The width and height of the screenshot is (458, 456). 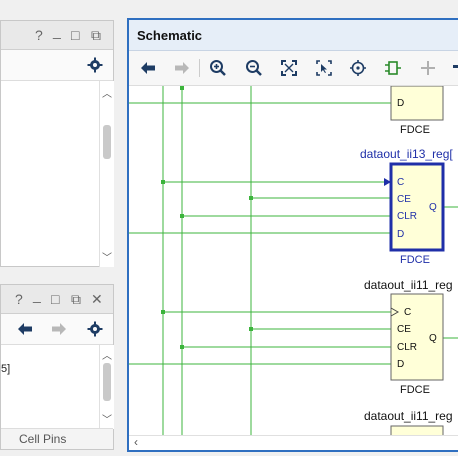 I want to click on scroll-left-icon: ‹, so click(x=136, y=442).